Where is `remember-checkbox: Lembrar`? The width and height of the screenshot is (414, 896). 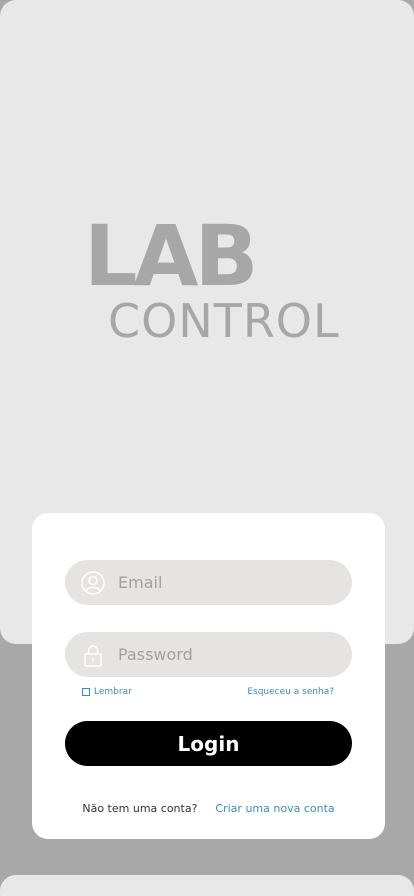
remember-checkbox: Lembrar is located at coordinates (107, 692).